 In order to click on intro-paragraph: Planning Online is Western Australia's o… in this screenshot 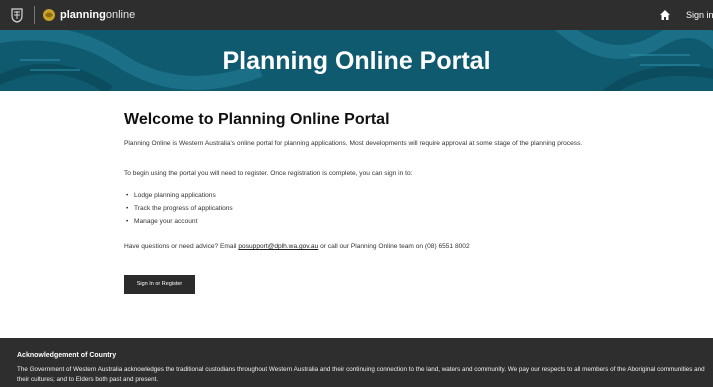, I will do `click(353, 143)`.